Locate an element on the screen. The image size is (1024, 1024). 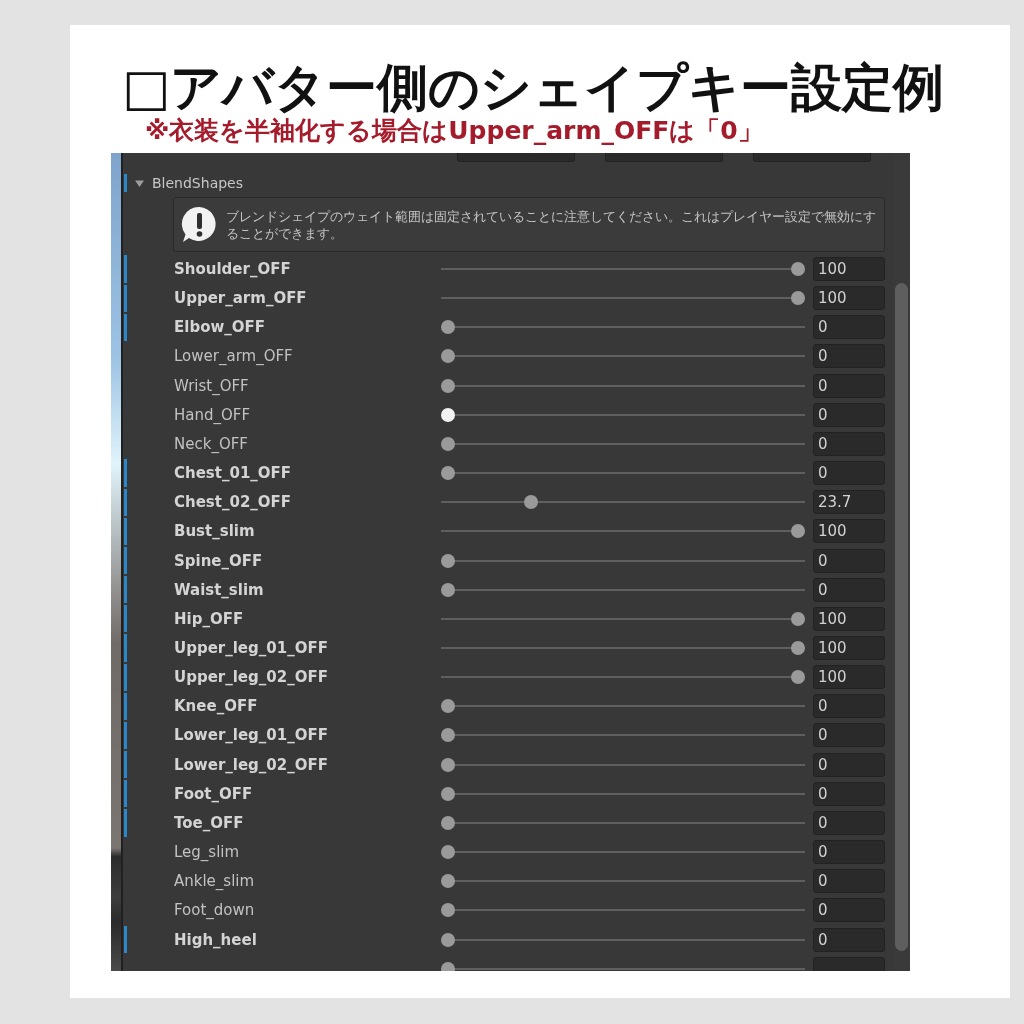
shape-label: Shoulder_OFF is located at coordinates (232, 268).